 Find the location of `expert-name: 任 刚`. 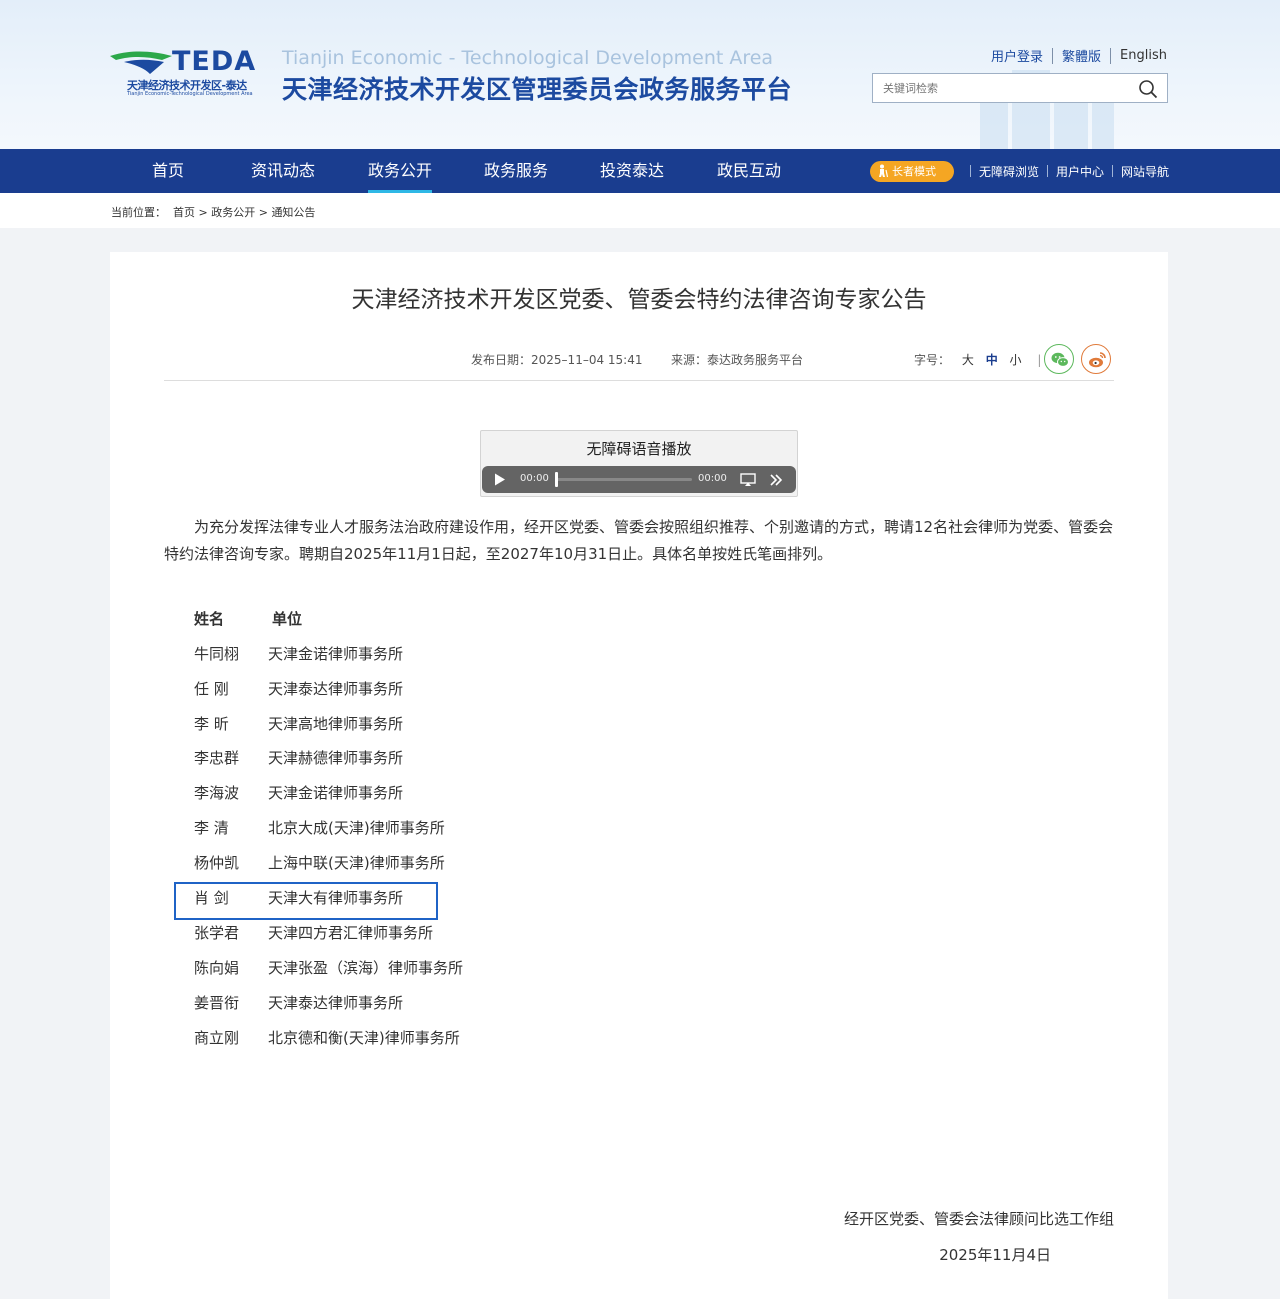

expert-name: 任 刚 is located at coordinates (211, 689).